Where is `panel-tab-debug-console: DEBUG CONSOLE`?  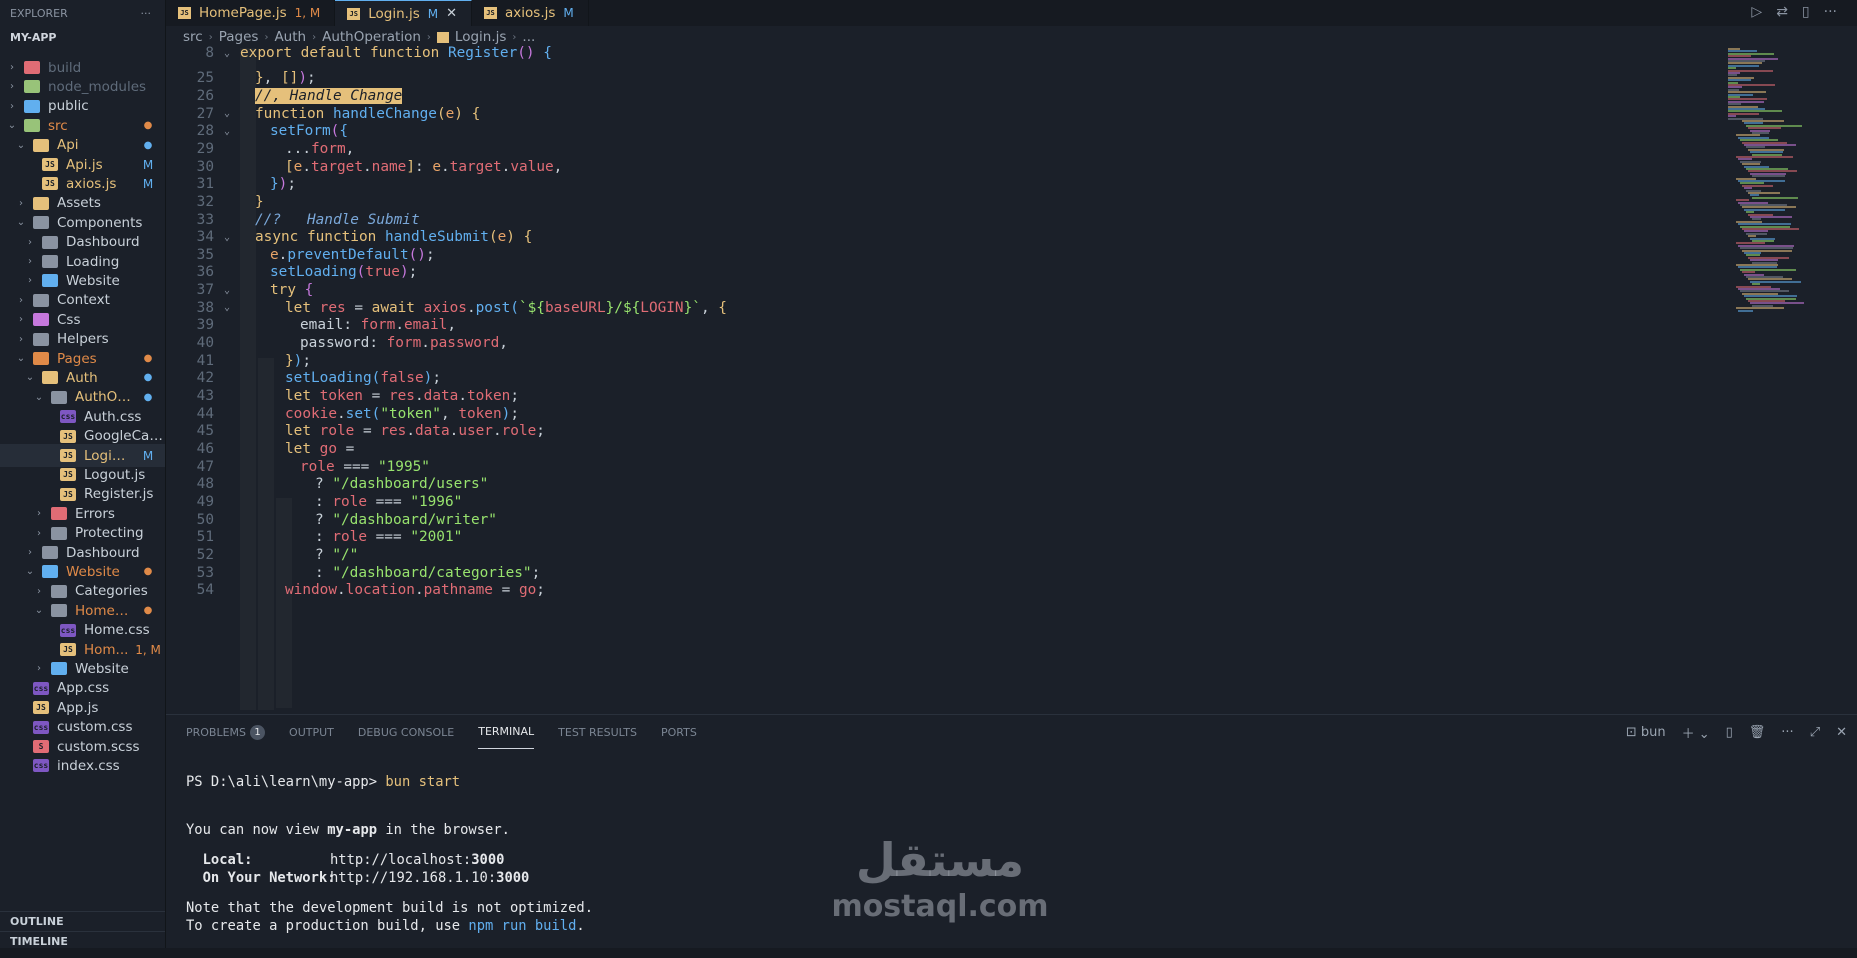
panel-tab-debug-console: DEBUG CONSOLE is located at coordinates (406, 732).